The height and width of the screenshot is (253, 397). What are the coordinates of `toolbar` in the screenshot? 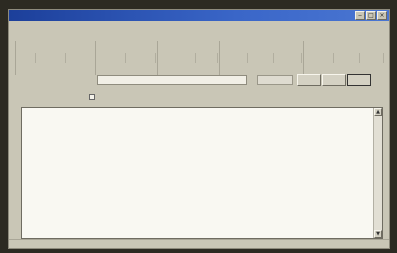 It's located at (199, 59).